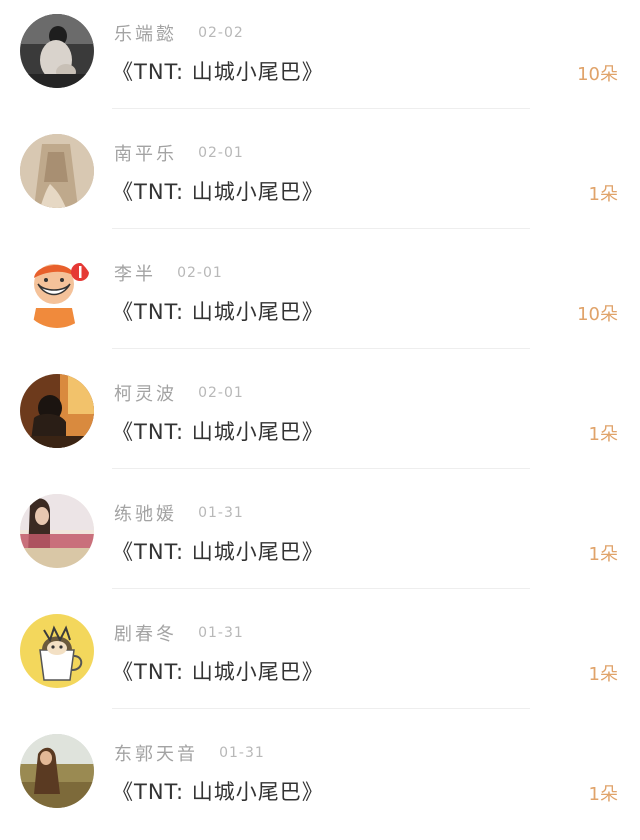 The width and height of the screenshot is (640, 840). What do you see at coordinates (57, 51) in the screenshot?
I see `woman-sitting-avatar` at bounding box center [57, 51].